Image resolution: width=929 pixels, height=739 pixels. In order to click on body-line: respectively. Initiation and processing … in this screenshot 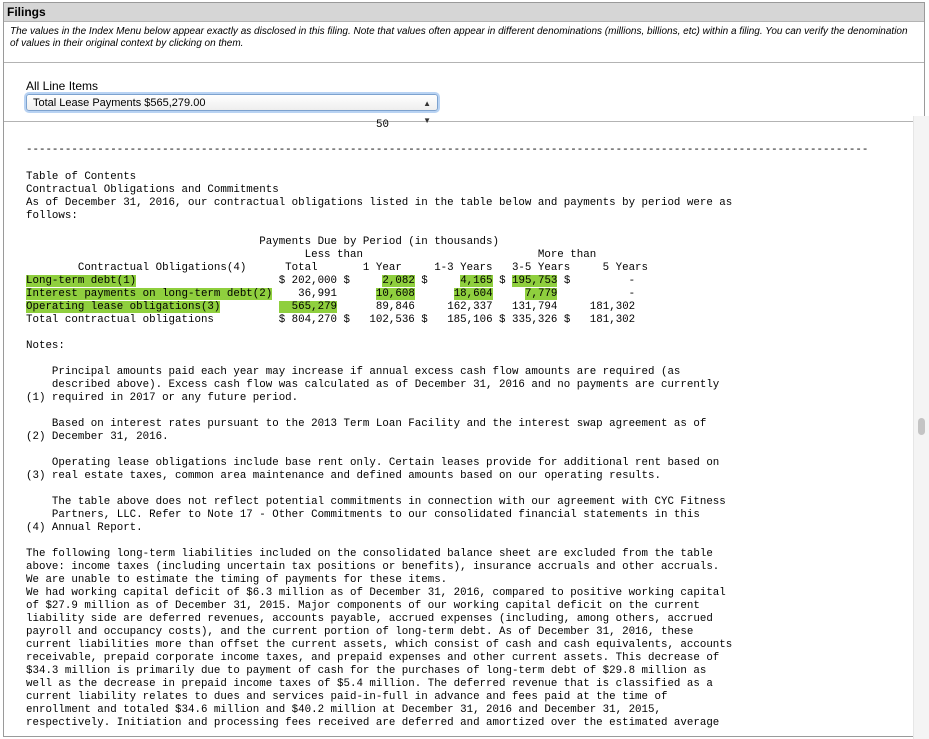, I will do `click(373, 723)`.